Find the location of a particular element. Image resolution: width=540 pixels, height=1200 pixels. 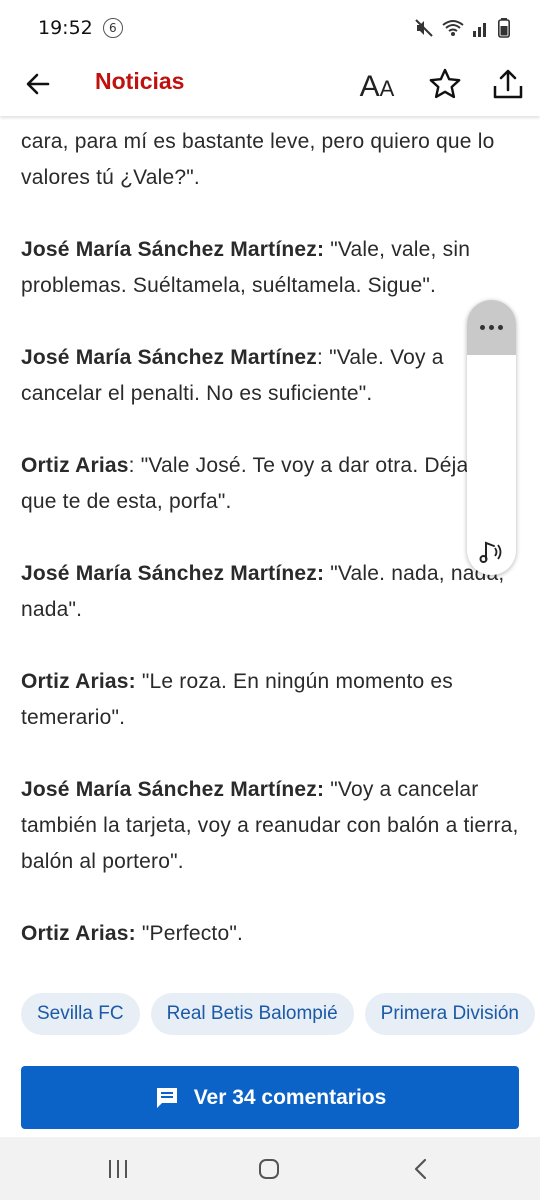

more-dots-icon is located at coordinates (491, 327).